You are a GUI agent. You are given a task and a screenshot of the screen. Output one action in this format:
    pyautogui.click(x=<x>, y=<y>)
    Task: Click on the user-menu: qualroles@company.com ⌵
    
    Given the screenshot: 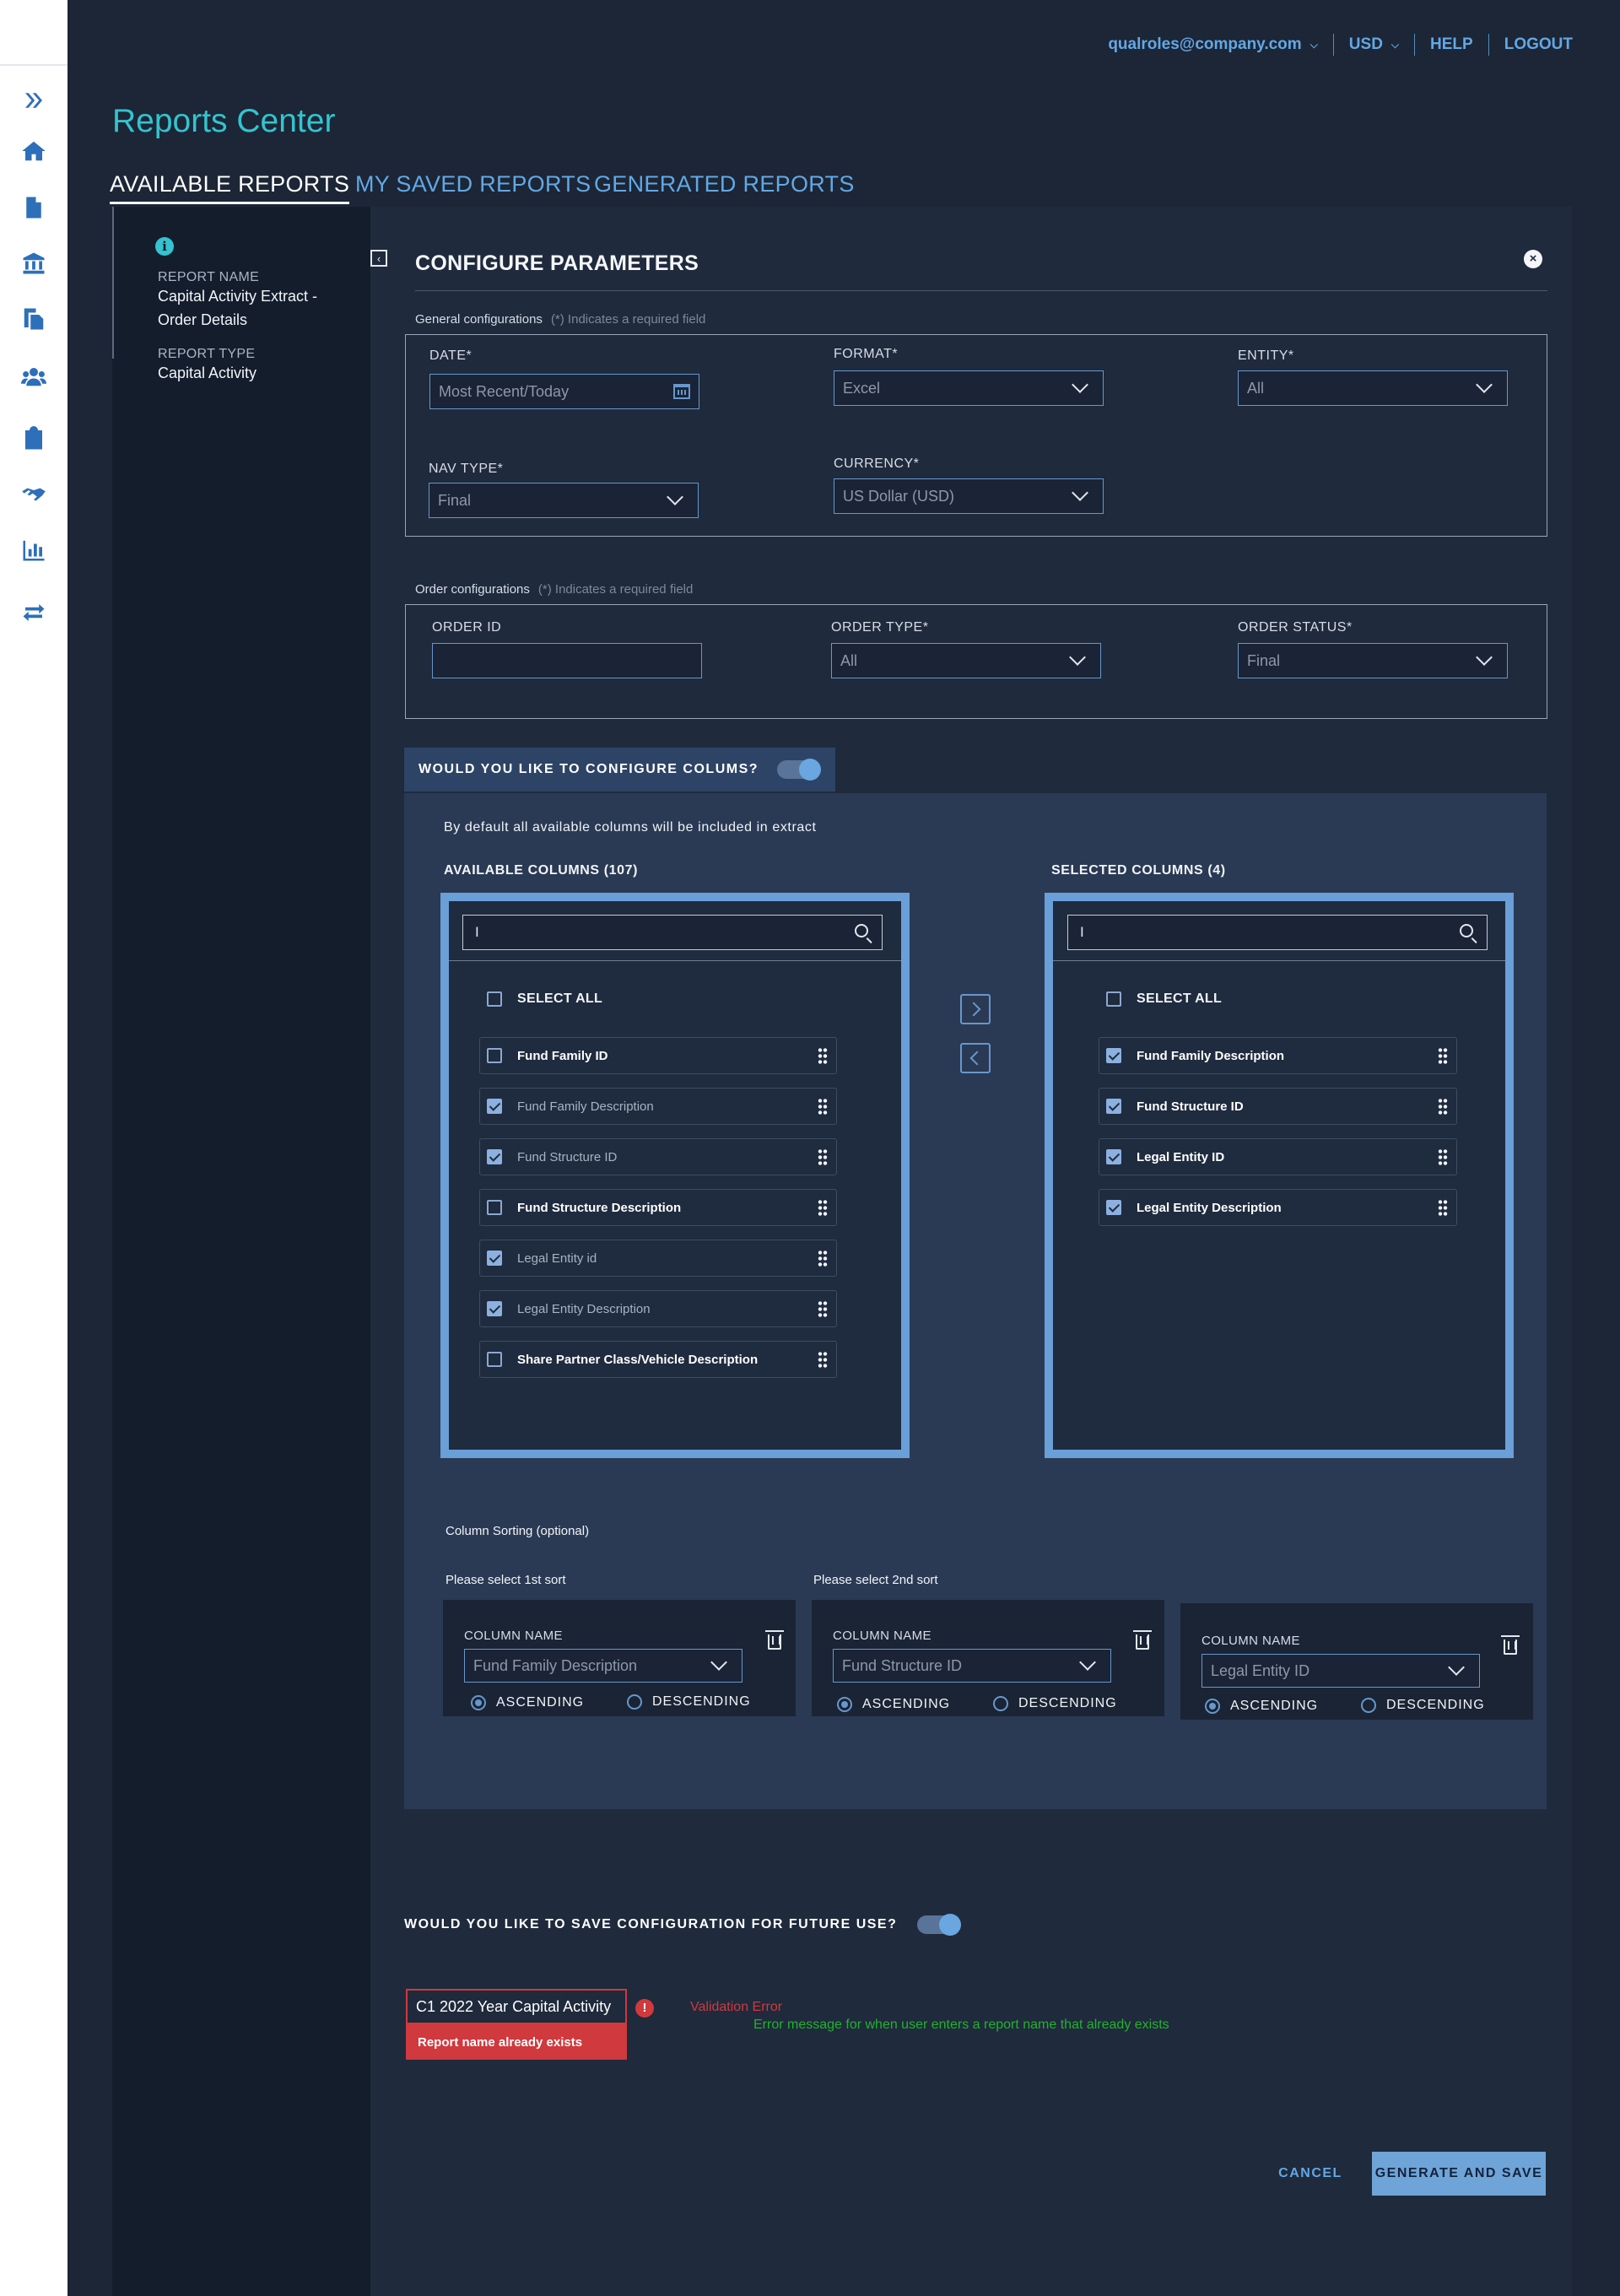 What is the action you would take?
    pyautogui.click(x=1212, y=45)
    